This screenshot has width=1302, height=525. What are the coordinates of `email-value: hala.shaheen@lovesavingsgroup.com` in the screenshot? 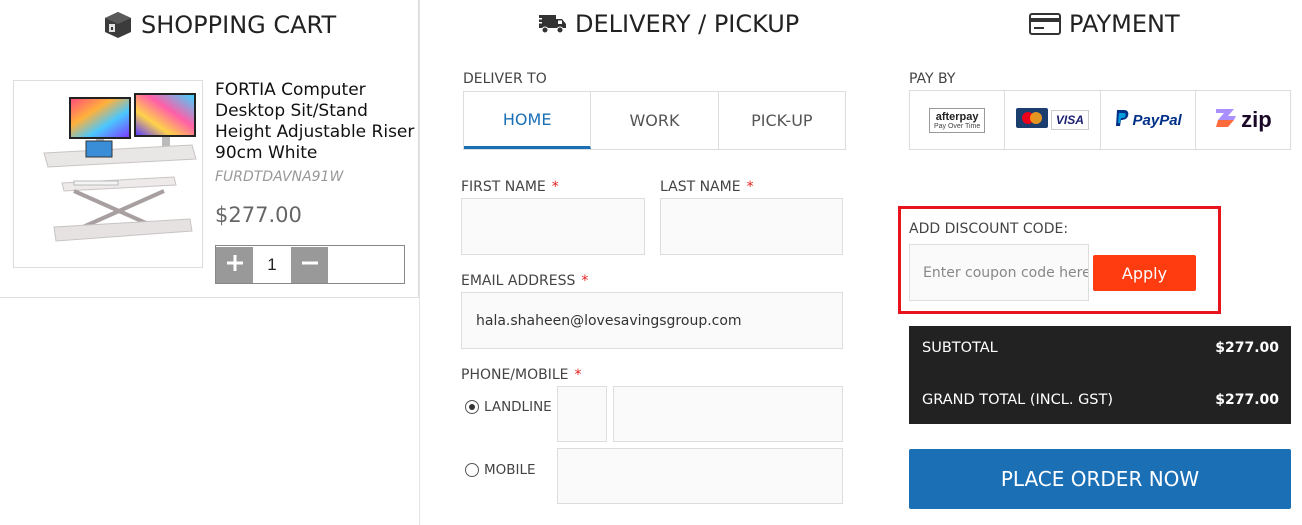 It's located at (609, 320).